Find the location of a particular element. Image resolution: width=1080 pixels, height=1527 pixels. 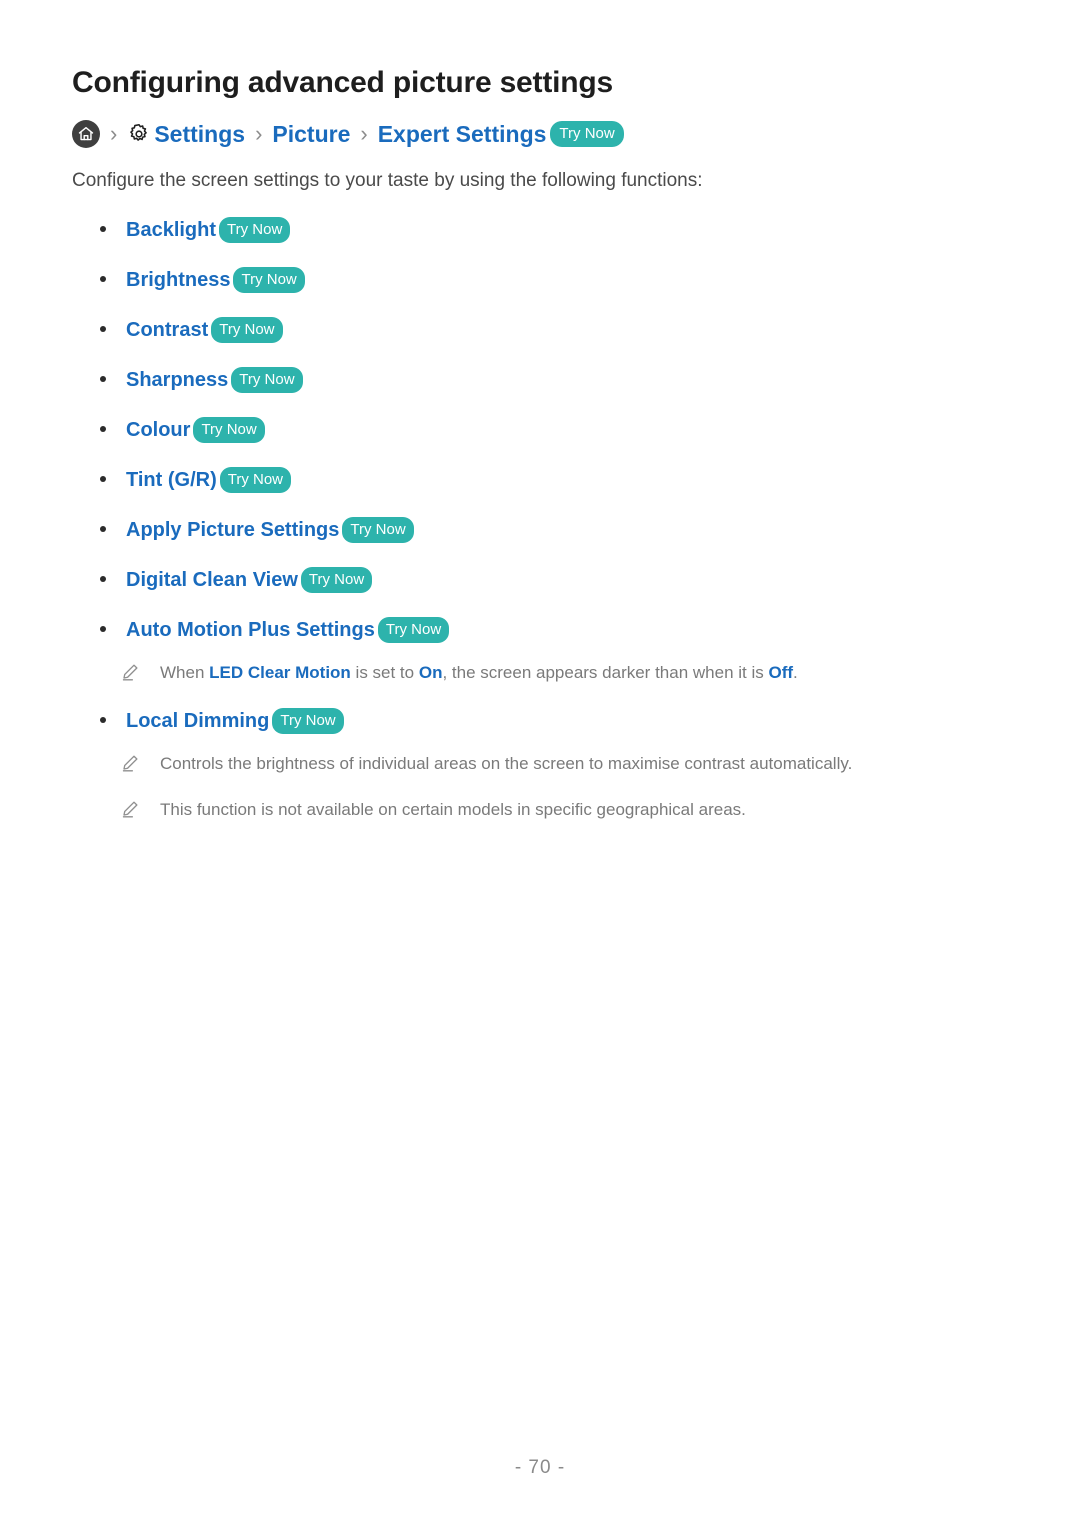

list-item: Apply Picture Settings Try Now is located at coordinates (540, 529).